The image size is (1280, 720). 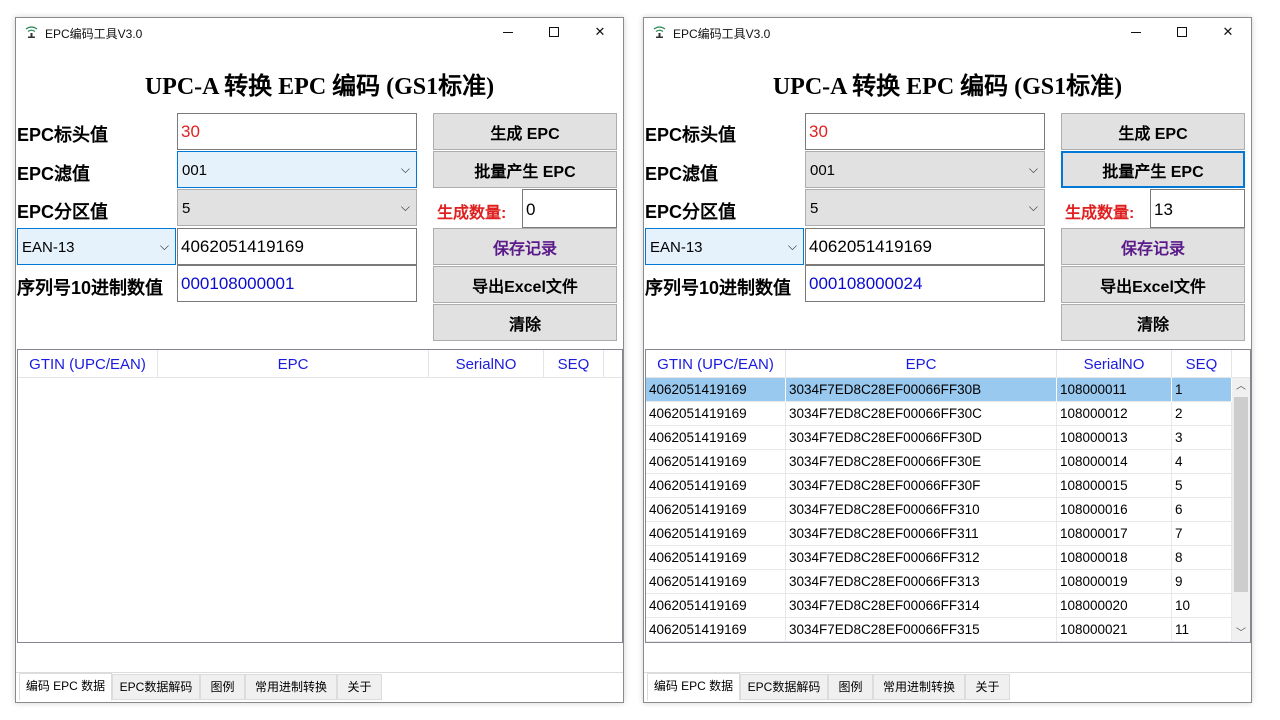 I want to click on cell-serialno: 108000014, so click(x=1114, y=462).